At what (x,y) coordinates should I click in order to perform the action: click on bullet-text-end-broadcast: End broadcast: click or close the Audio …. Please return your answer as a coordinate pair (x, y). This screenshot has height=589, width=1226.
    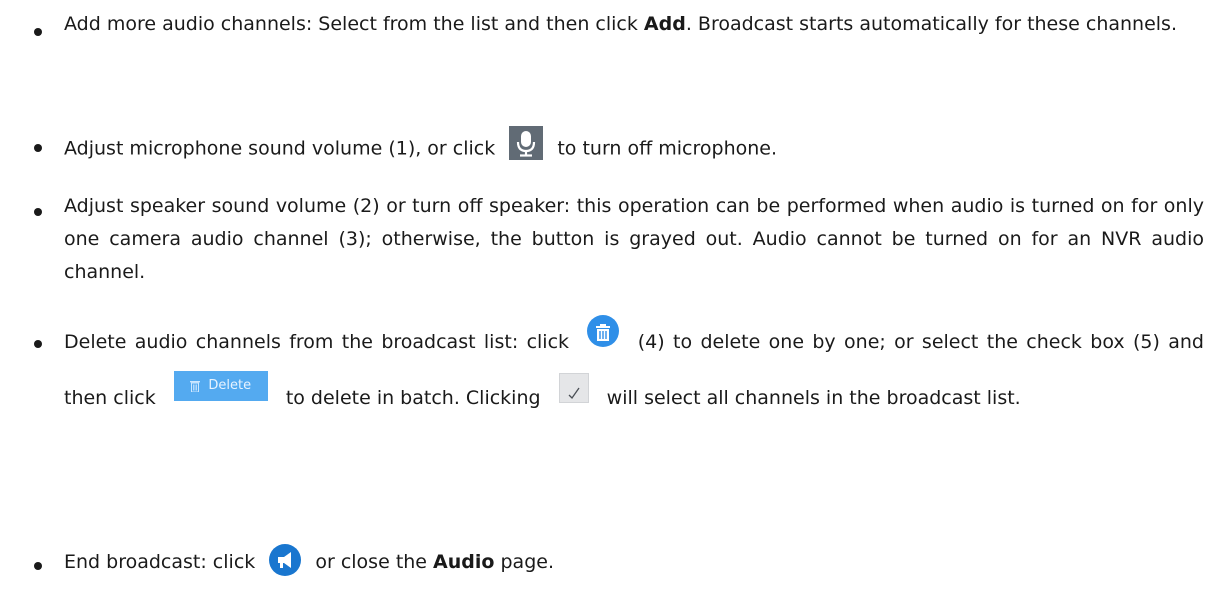
    Looking at the image, I should click on (634, 561).